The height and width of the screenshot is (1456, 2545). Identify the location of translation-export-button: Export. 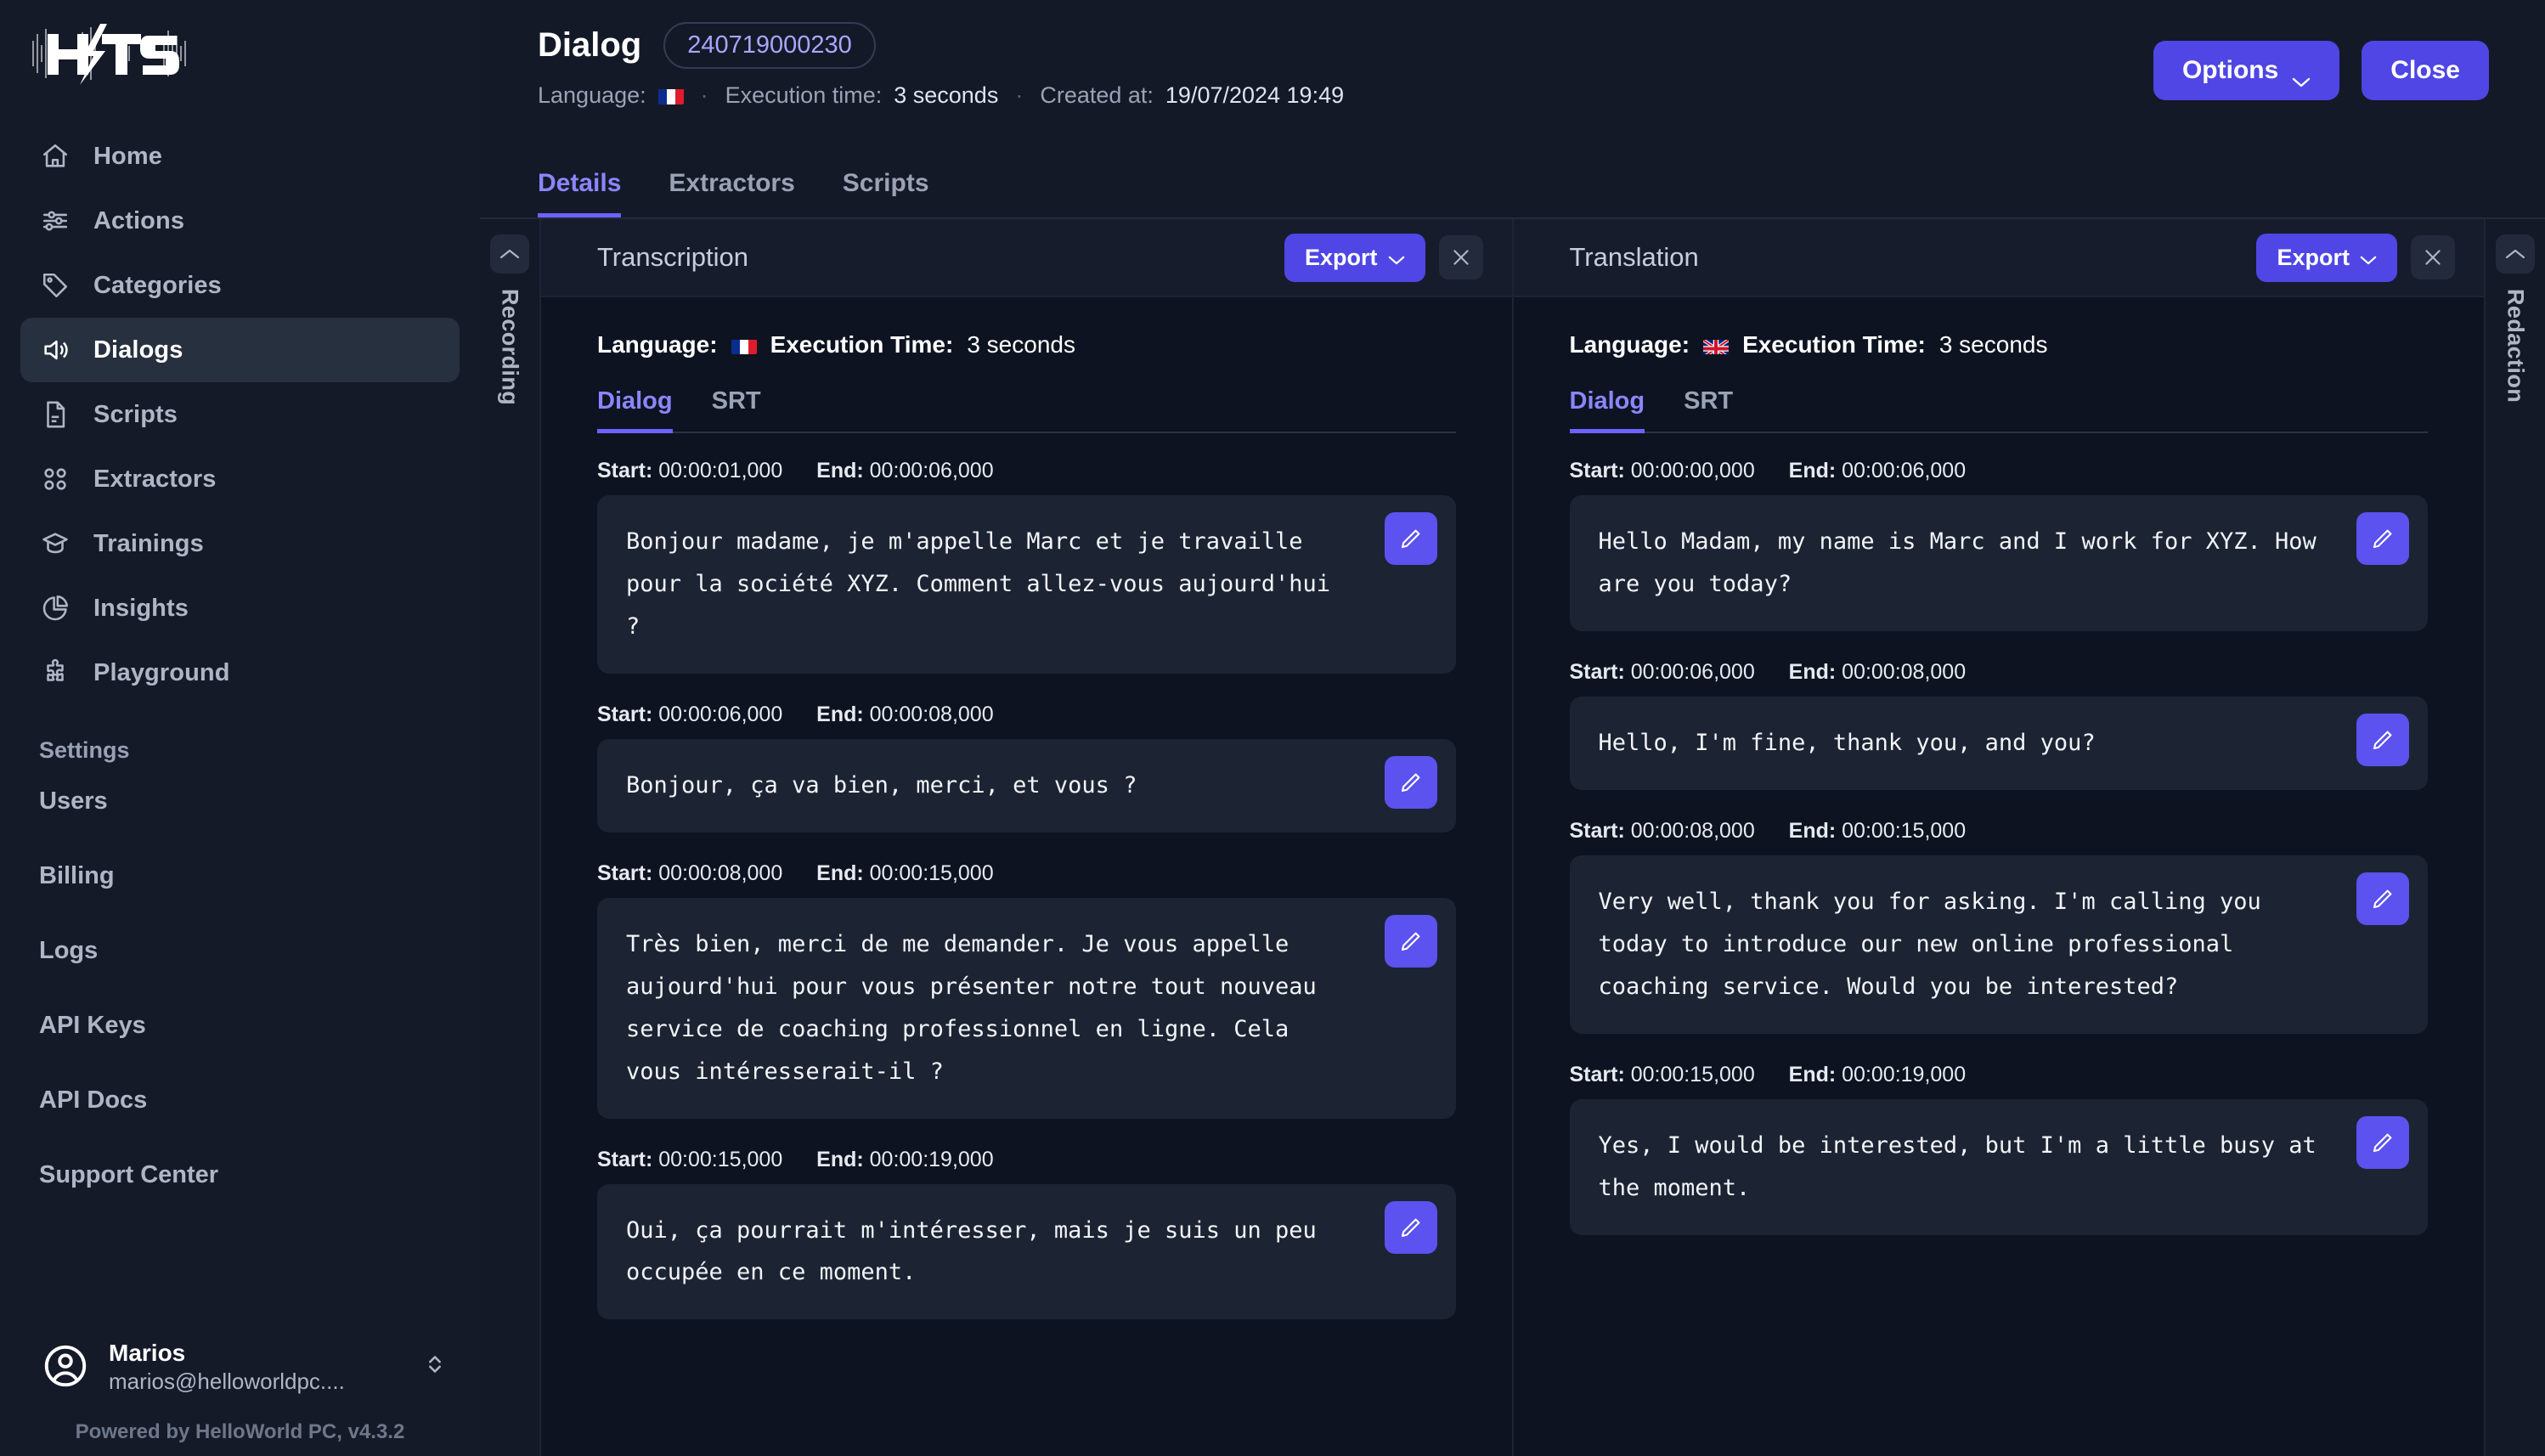
(2326, 257).